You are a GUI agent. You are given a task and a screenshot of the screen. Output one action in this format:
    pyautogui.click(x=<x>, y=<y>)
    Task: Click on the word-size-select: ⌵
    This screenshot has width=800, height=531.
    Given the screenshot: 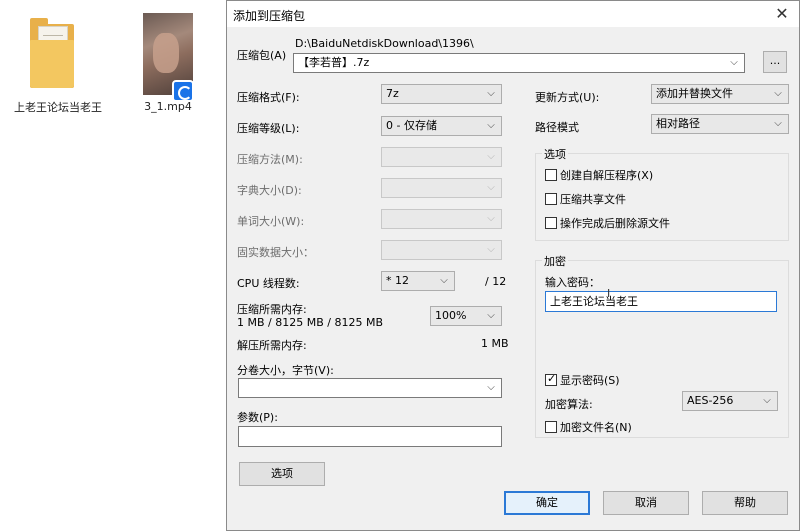 What is the action you would take?
    pyautogui.click(x=441, y=219)
    